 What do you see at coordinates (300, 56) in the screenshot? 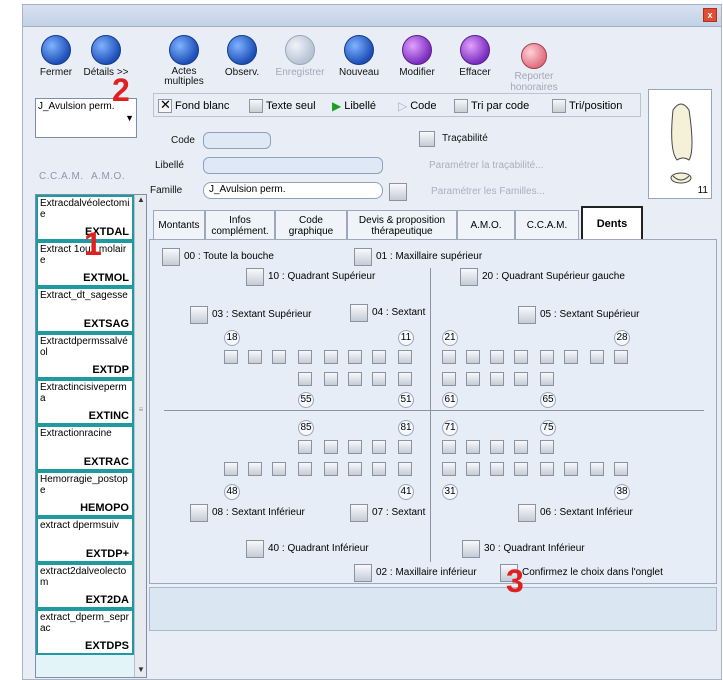
I see `enregistrer-button: Enregistrer` at bounding box center [300, 56].